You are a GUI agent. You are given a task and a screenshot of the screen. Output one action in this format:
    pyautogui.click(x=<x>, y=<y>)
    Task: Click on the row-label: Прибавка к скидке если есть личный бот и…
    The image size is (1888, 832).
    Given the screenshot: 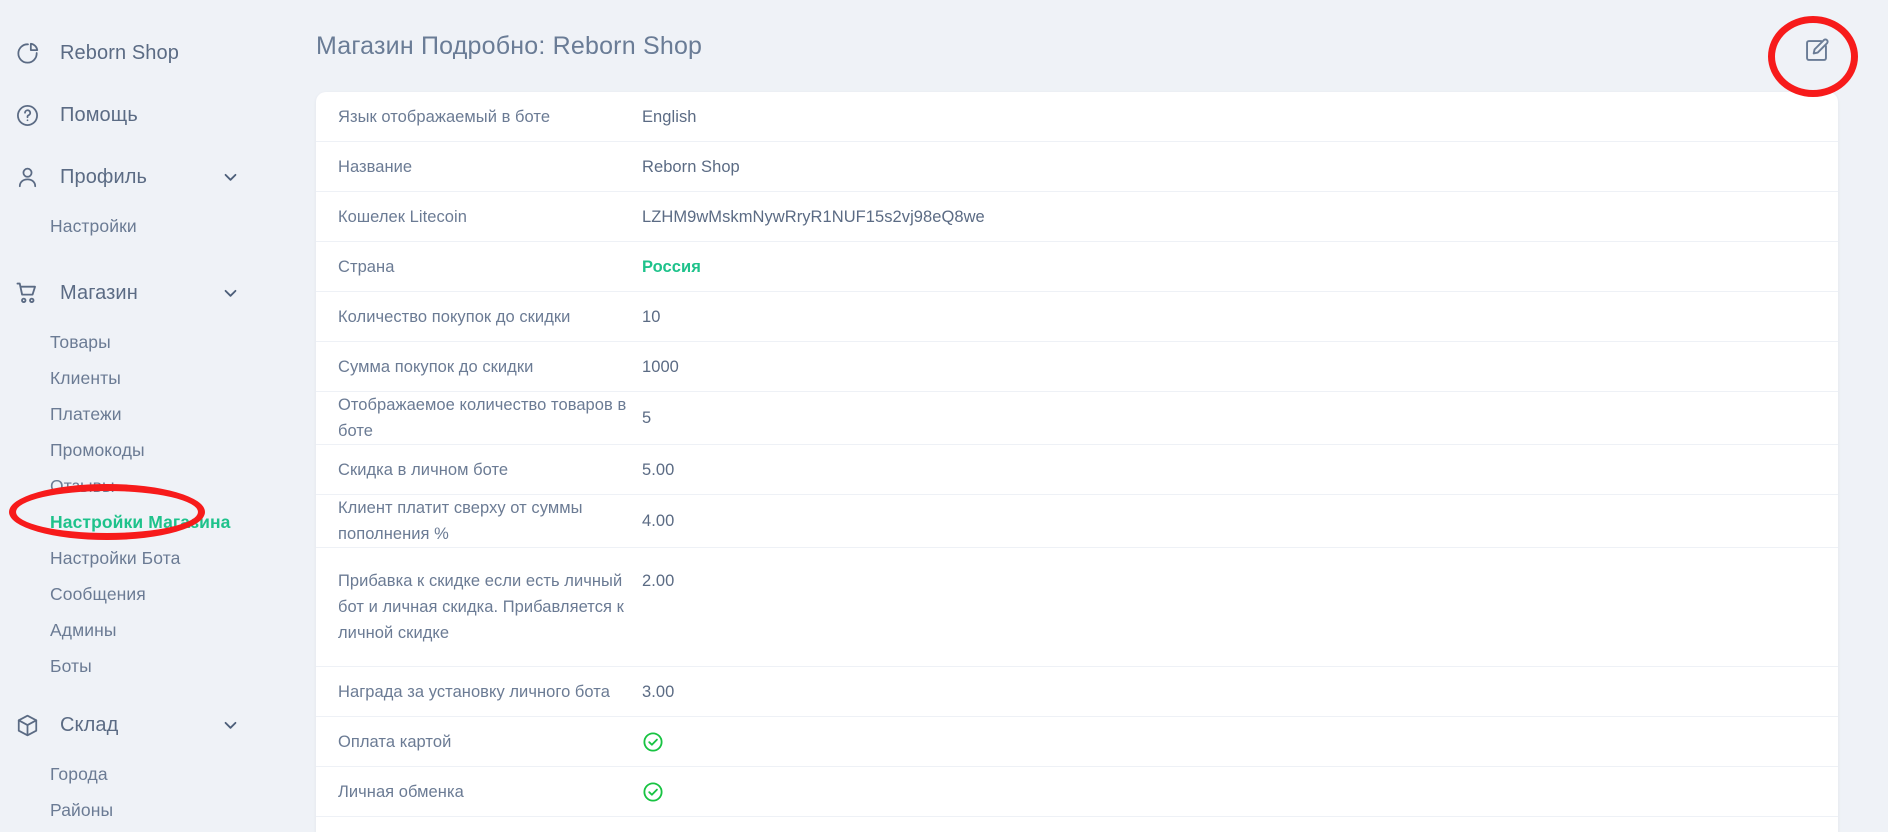 What is the action you would take?
    pyautogui.click(x=481, y=607)
    